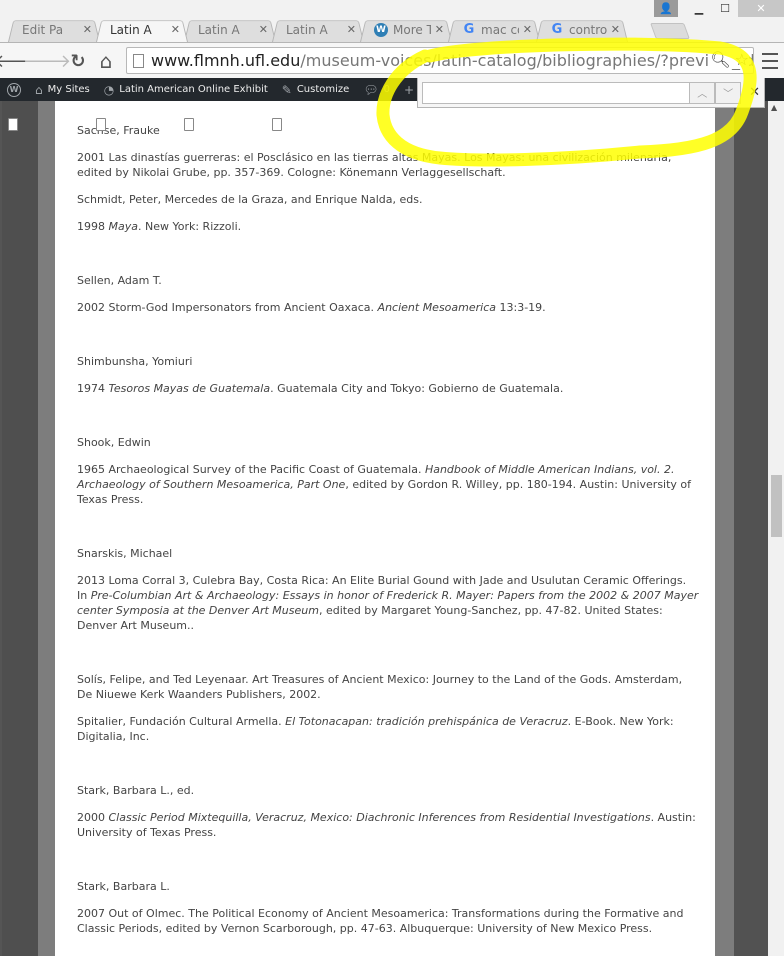 The width and height of the screenshot is (784, 956). What do you see at coordinates (774, 107) in the screenshot?
I see `scroll-up-arrow-icon: ▲` at bounding box center [774, 107].